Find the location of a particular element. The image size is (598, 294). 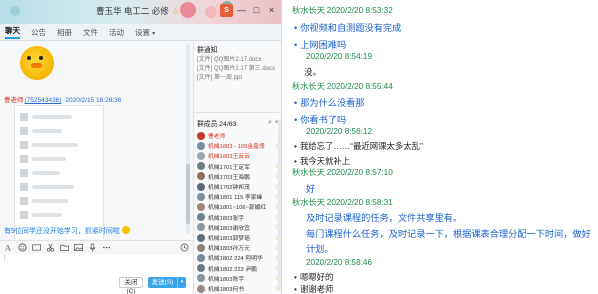

member-name: 机械1801 115 李家峰 is located at coordinates (235, 198).